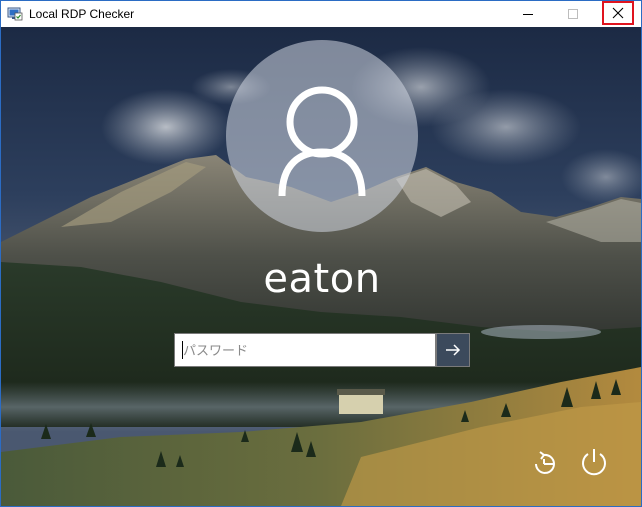 This screenshot has width=642, height=507. What do you see at coordinates (322, 279) in the screenshot?
I see `username: eaton` at bounding box center [322, 279].